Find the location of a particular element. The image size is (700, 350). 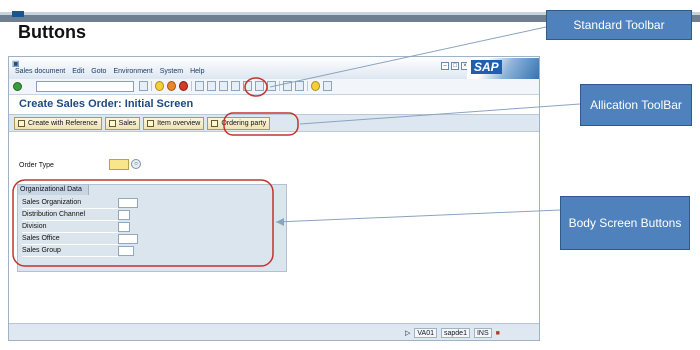

sales-office-input is located at coordinates (128, 239).